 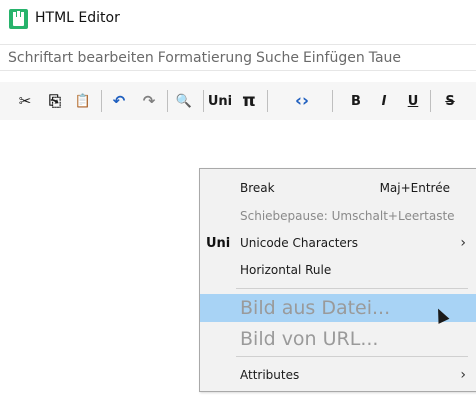 What do you see at coordinates (338, 188) in the screenshot?
I see `menu-item-break: Break Maj+Entrée` at bounding box center [338, 188].